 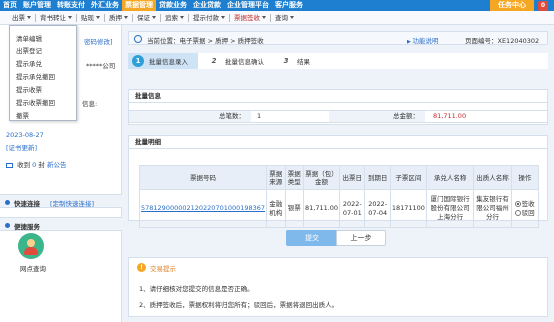 I want to click on sub-nav: 出票 背书转让 贴现 质押 保证 追索 提示付款 票据签收 查询, so click(x=277, y=18).